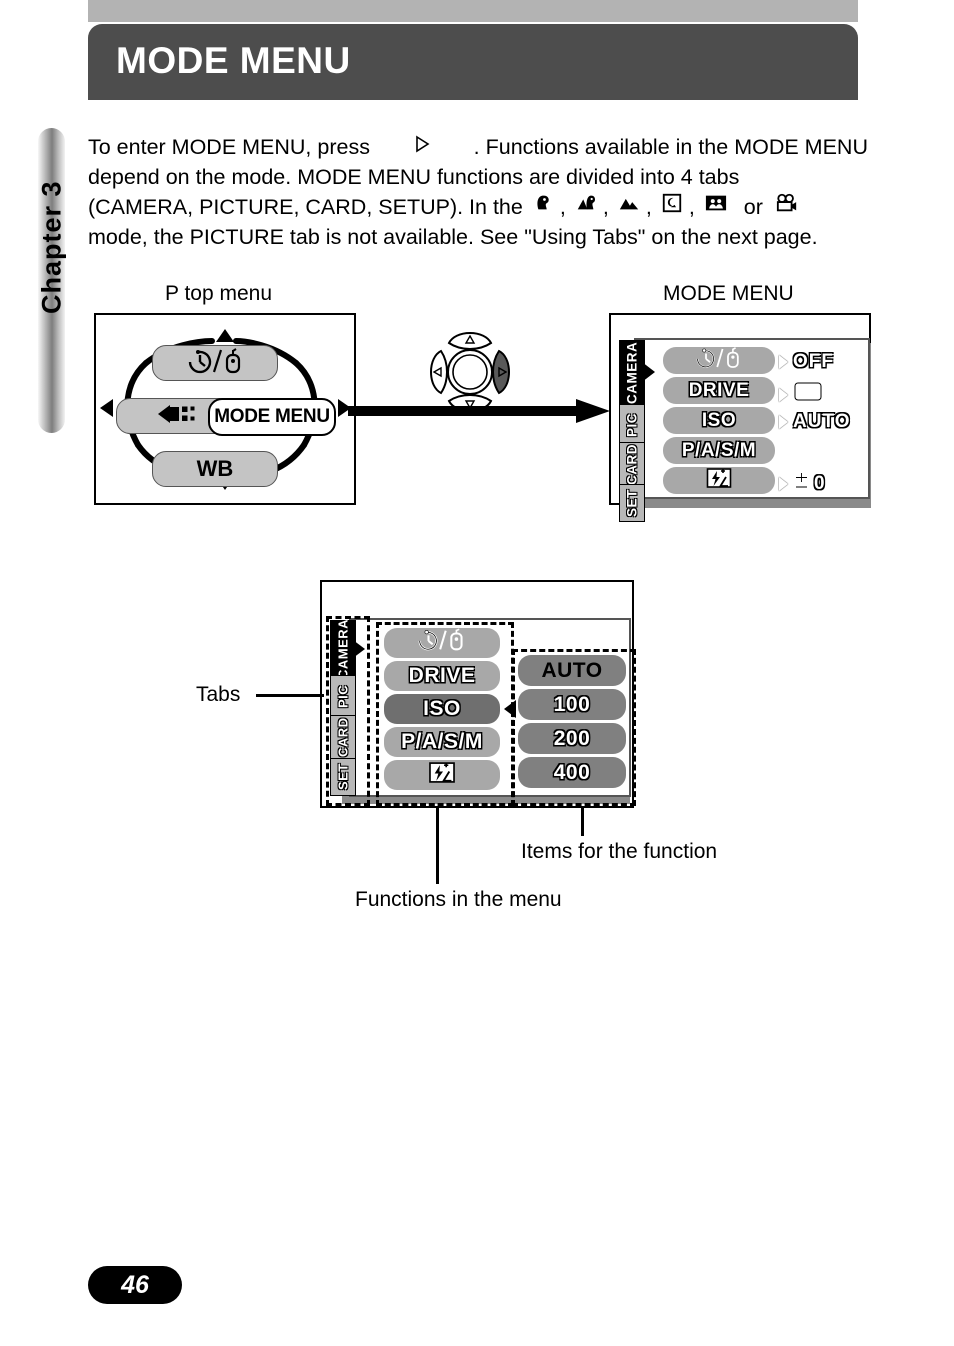  I want to click on page-number: 46, so click(135, 1284).